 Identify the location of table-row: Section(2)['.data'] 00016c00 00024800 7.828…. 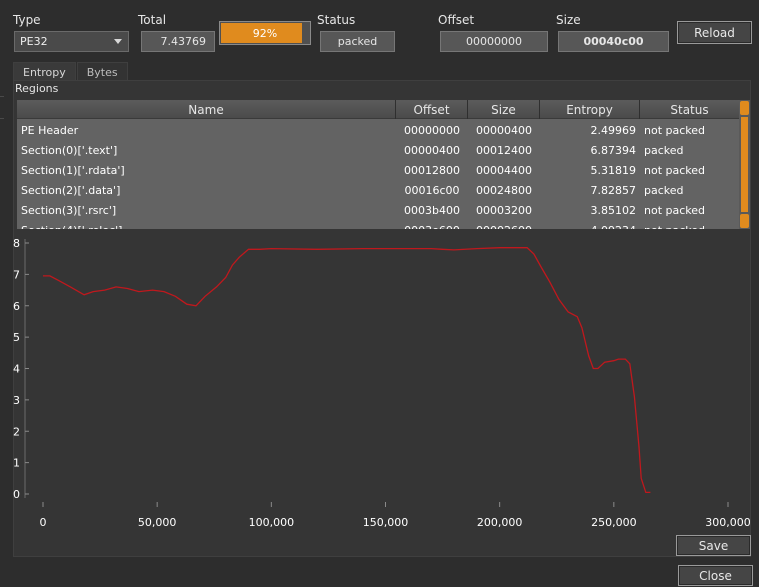
(378, 190).